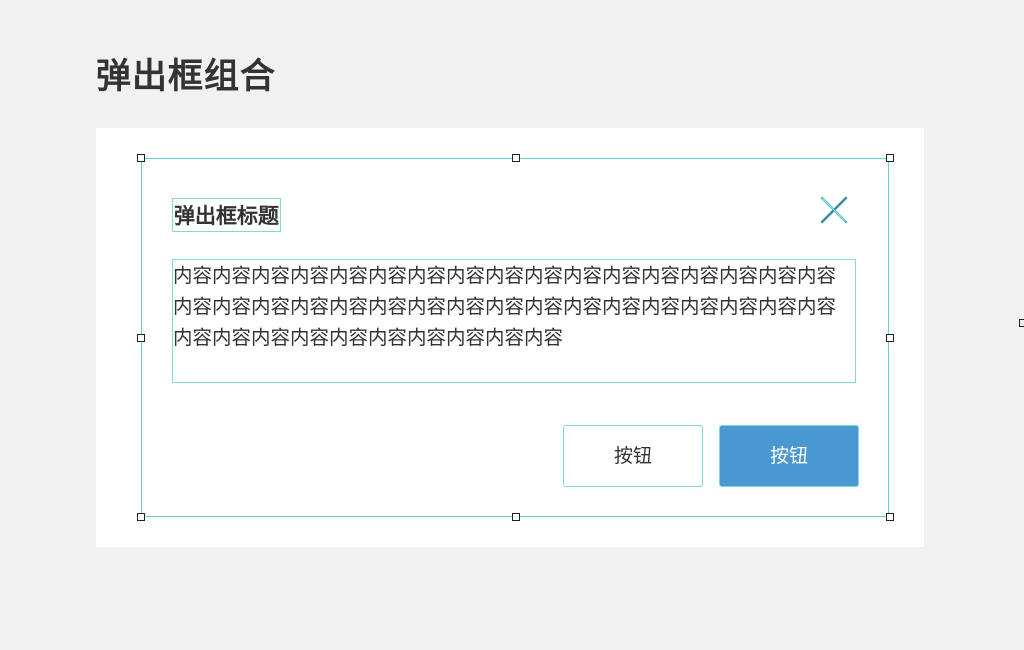  I want to click on resize-handle-bottom-left, so click(141, 517).